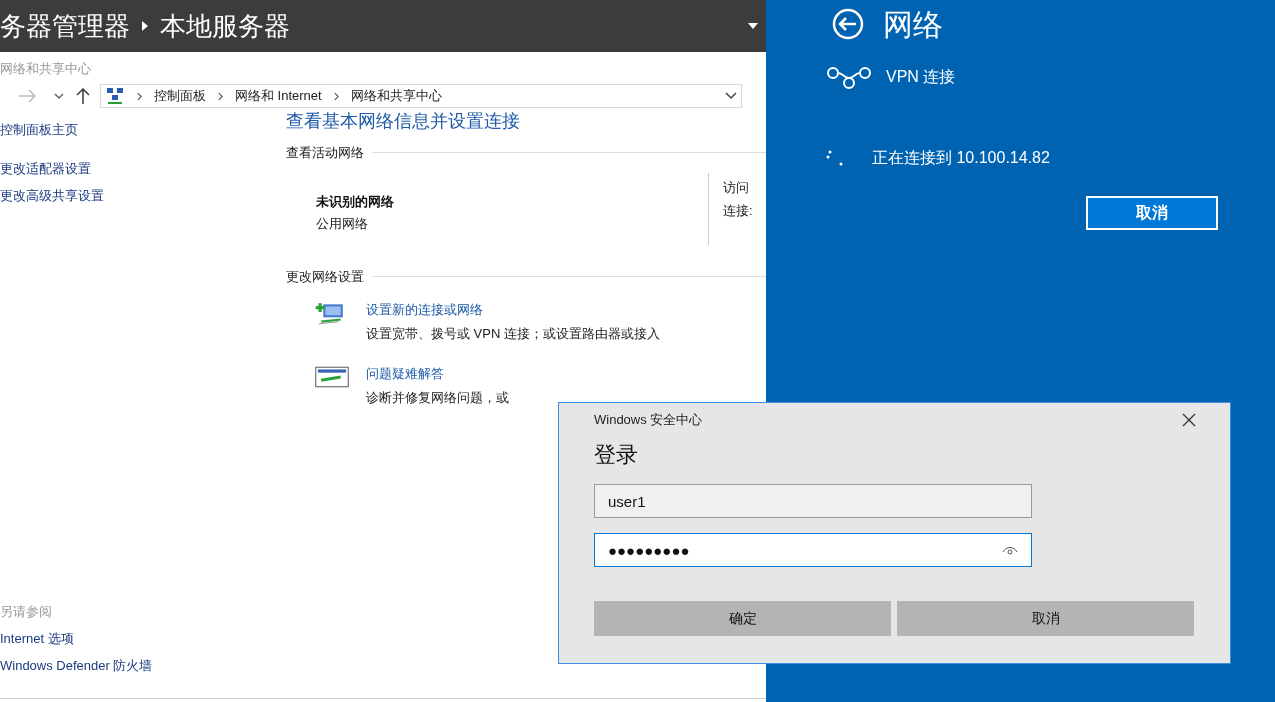 This screenshot has height=702, width=1275. Describe the element at coordinates (753, 26) in the screenshot. I see `dropdown-icon` at that location.